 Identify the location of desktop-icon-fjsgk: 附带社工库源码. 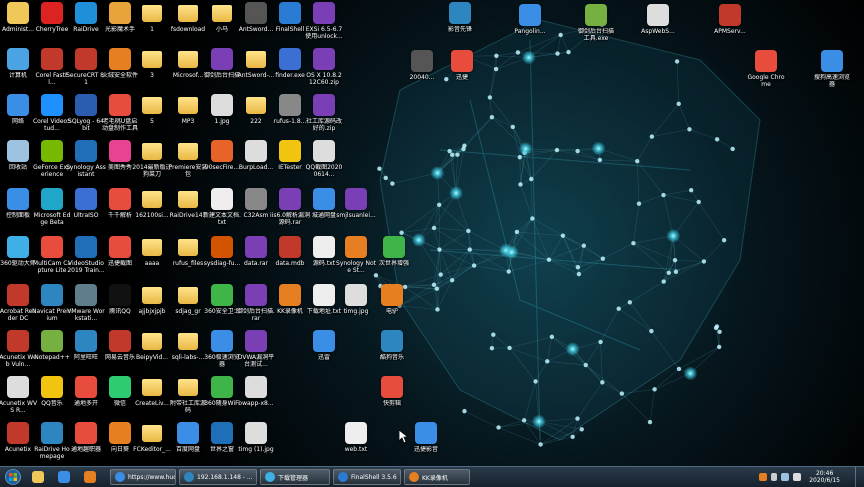
(188, 399).